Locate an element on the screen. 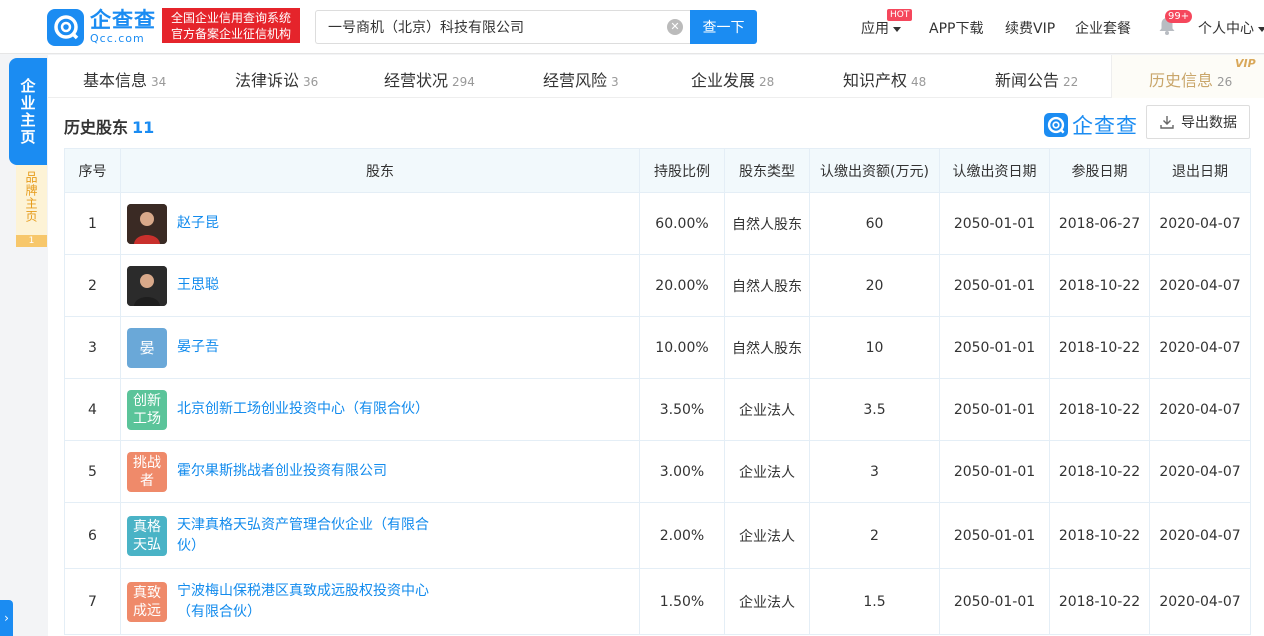  share-ratio: 1.50% is located at coordinates (682, 601).